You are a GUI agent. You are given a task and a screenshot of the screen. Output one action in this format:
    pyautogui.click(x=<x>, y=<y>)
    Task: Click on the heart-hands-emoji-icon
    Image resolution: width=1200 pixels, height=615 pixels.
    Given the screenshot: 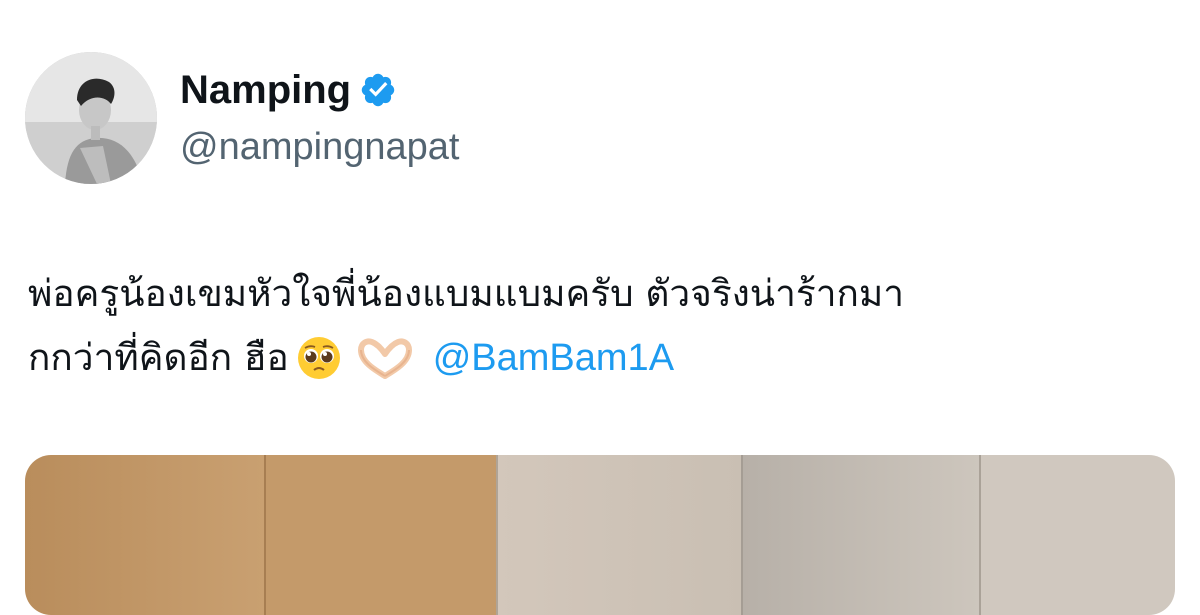 What is the action you would take?
    pyautogui.click(x=385, y=358)
    